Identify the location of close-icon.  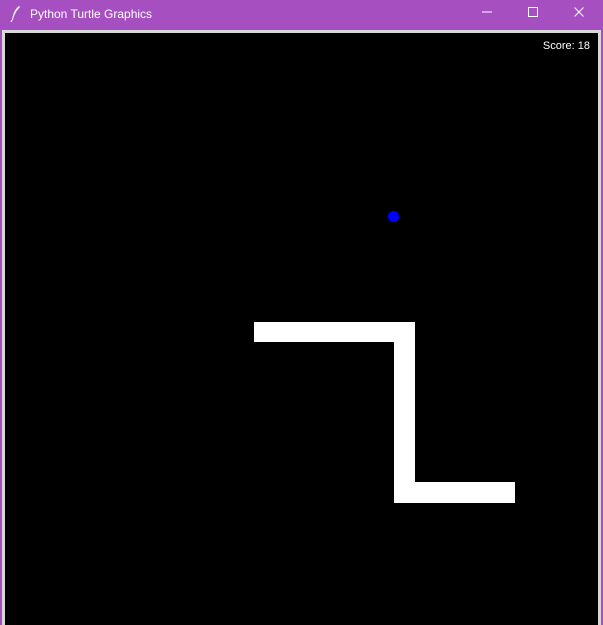
(579, 14).